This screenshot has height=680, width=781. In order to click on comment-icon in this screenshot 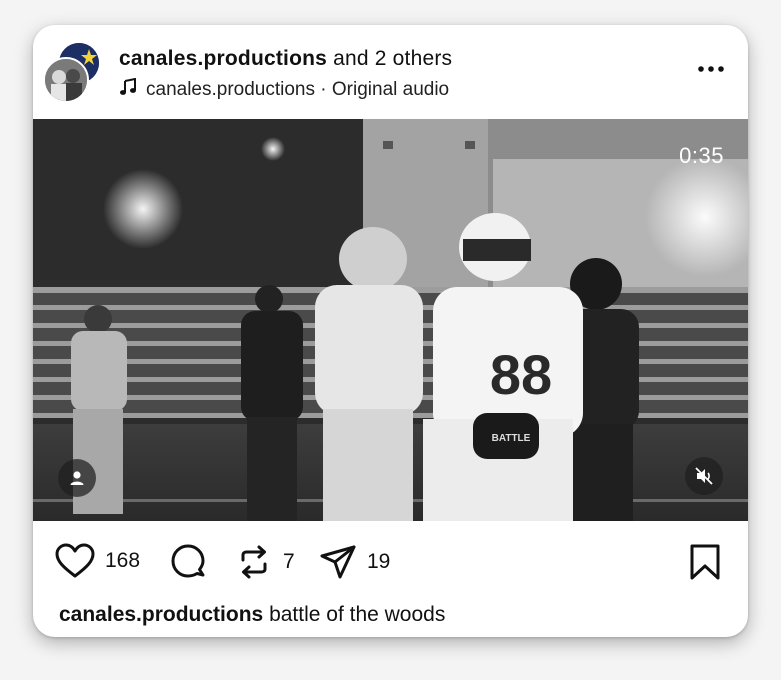, I will do `click(188, 561)`.